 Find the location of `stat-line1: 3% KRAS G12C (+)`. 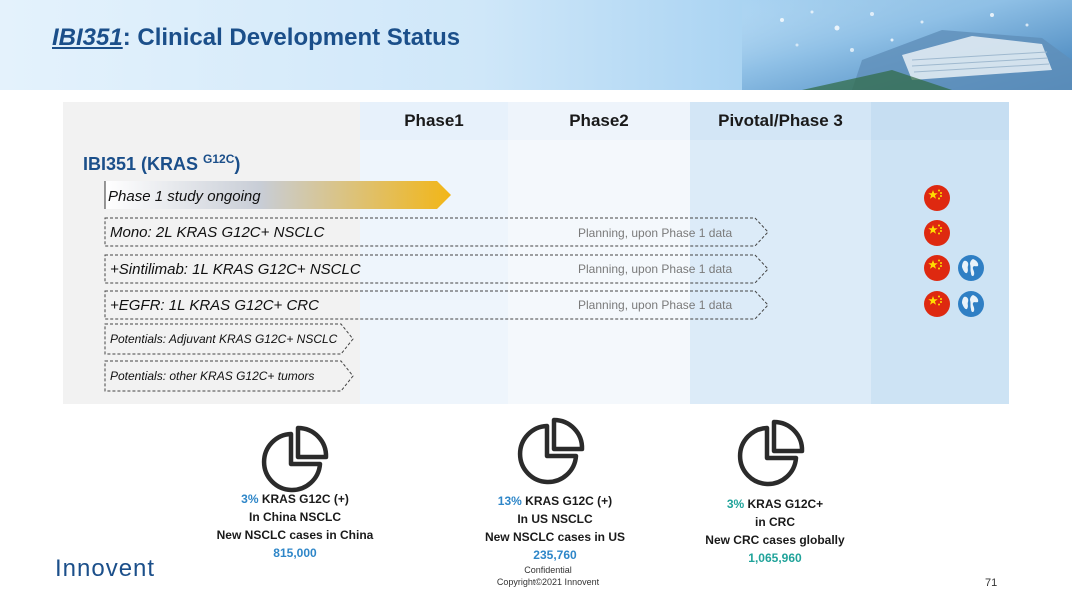

stat-line1: 3% KRAS G12C (+) is located at coordinates (295, 499).